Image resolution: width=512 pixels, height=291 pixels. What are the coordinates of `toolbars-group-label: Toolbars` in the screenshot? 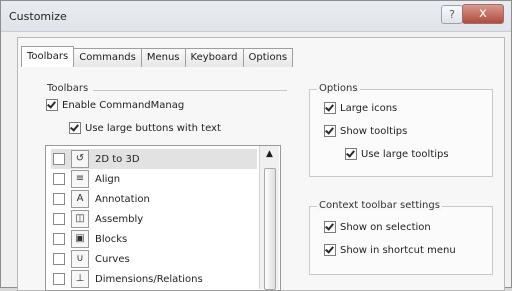 It's located at (68, 88).